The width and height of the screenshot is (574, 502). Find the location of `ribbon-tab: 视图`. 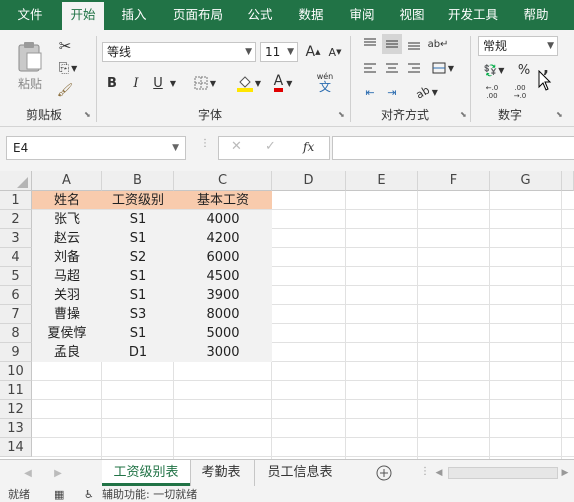

ribbon-tab: 视图 is located at coordinates (412, 15).